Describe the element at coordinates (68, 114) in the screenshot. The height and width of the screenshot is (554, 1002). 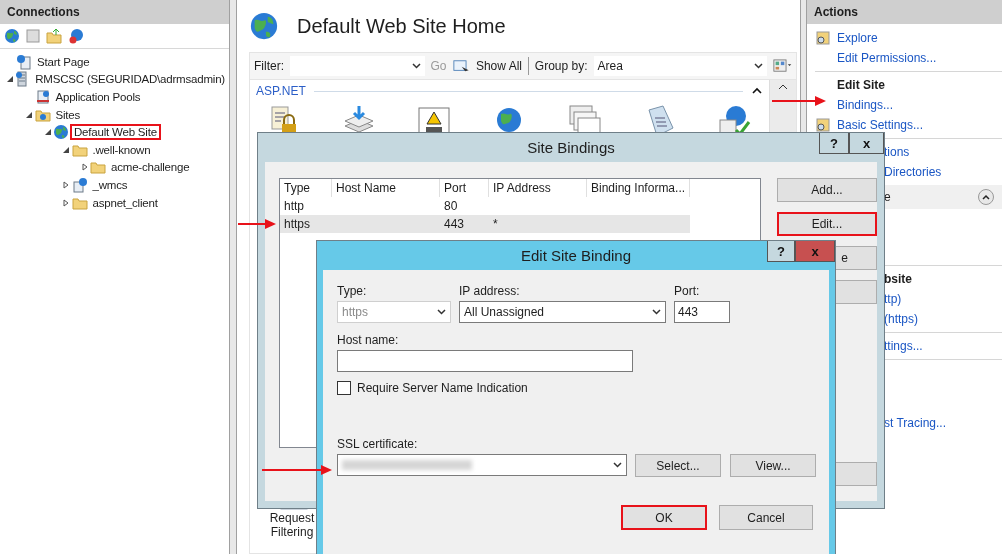
I see `tree-item: Sites` at that location.